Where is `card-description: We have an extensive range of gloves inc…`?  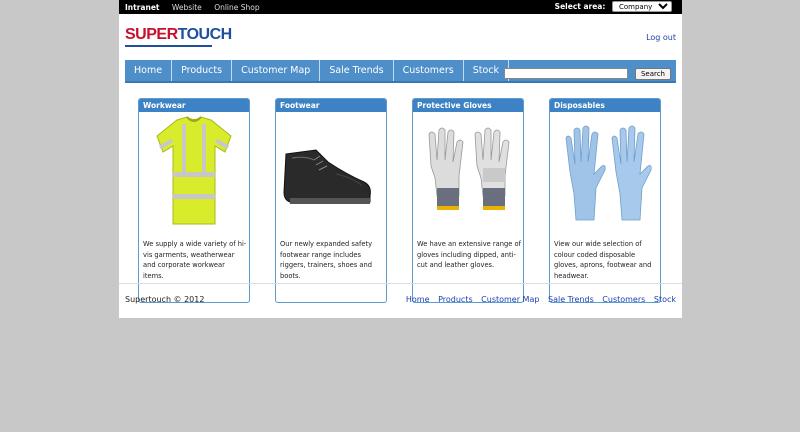 card-description: We have an extensive range of gloves inc… is located at coordinates (469, 254).